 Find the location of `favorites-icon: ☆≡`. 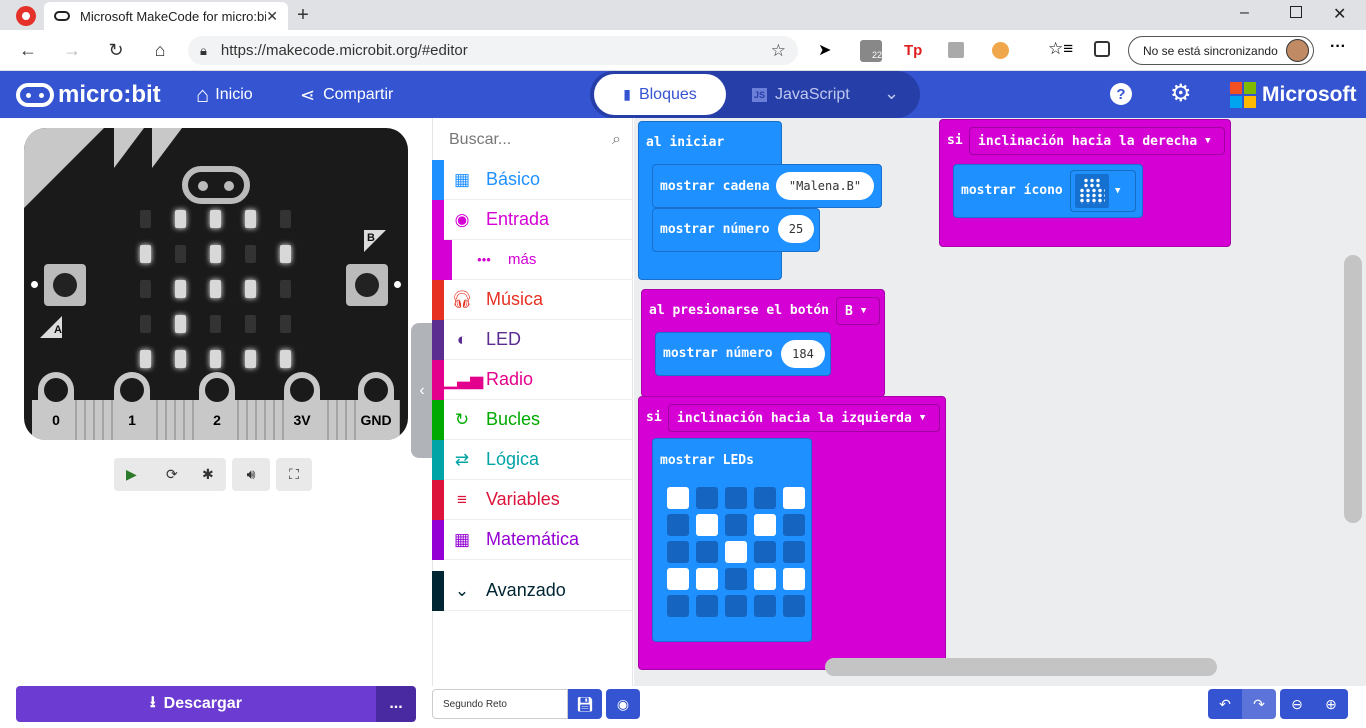

favorites-icon: ☆≡ is located at coordinates (1060, 49).